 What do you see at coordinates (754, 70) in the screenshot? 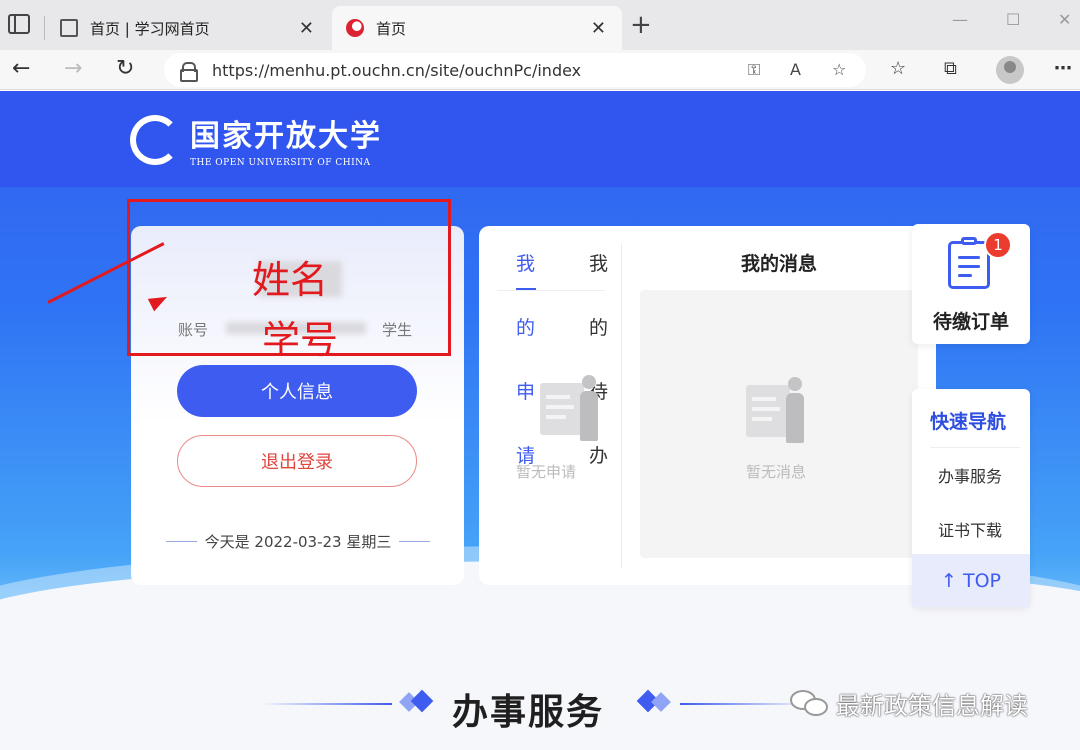
I see `key-icon: ⚿` at bounding box center [754, 70].